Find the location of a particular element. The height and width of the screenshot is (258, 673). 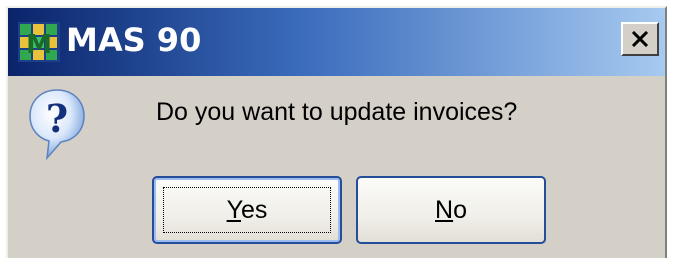

question-icon: ? is located at coordinates (57, 124).